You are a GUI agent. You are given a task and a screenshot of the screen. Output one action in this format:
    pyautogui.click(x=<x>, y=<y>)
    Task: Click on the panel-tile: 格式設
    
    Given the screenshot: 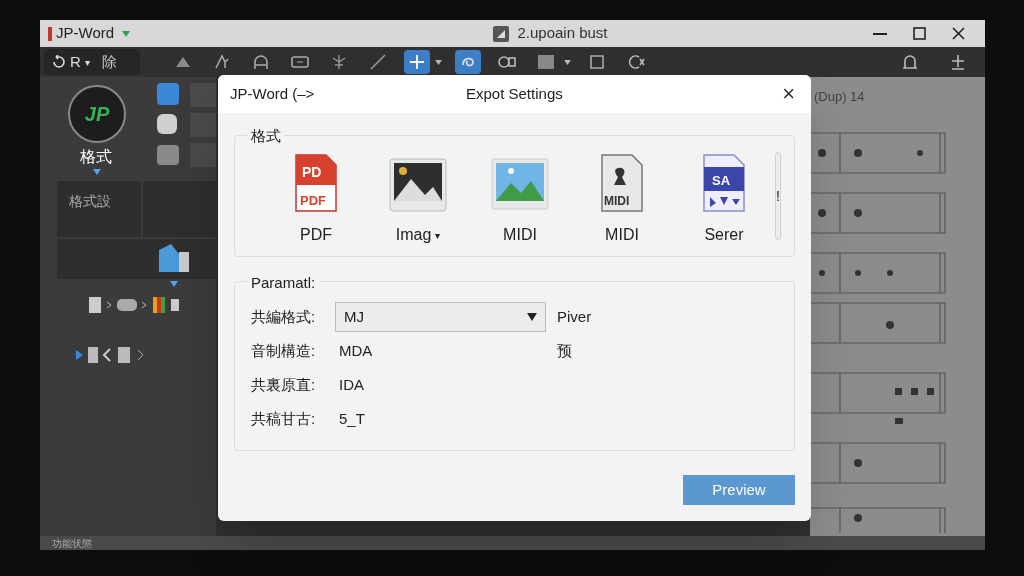 What is the action you would take?
    pyautogui.click(x=99, y=209)
    